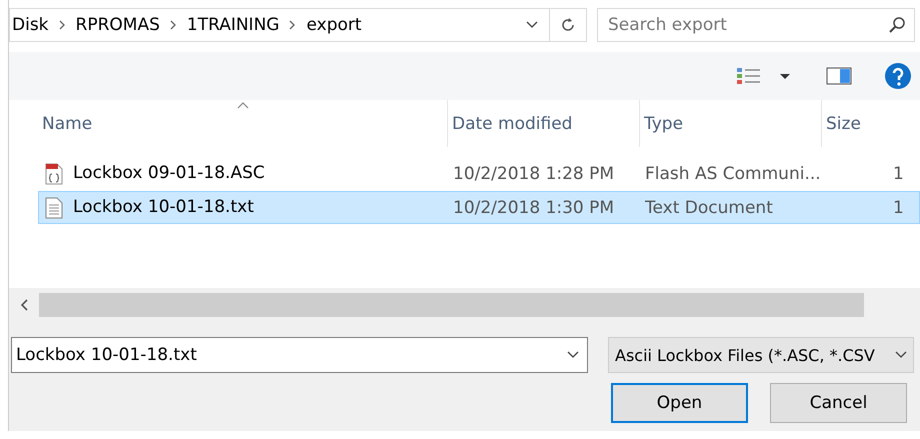 The height and width of the screenshot is (439, 920). Describe the element at coordinates (233, 25) in the screenshot. I see `breadcrumb-item: 1TRAINING` at that location.